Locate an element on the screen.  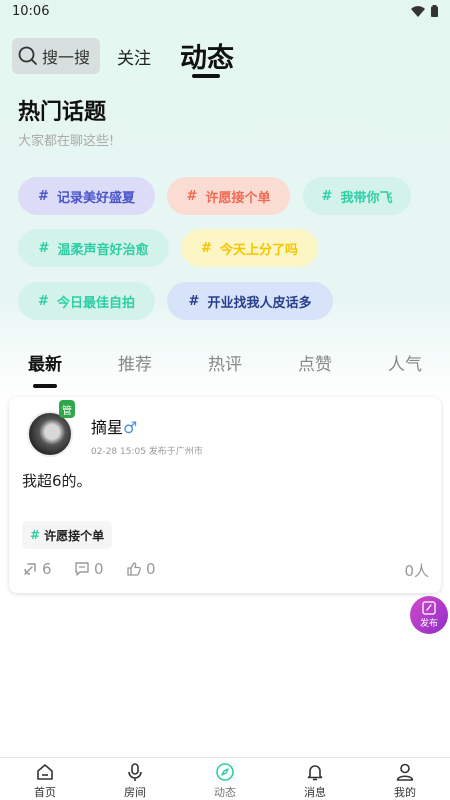
wifi-icon is located at coordinates (418, 11).